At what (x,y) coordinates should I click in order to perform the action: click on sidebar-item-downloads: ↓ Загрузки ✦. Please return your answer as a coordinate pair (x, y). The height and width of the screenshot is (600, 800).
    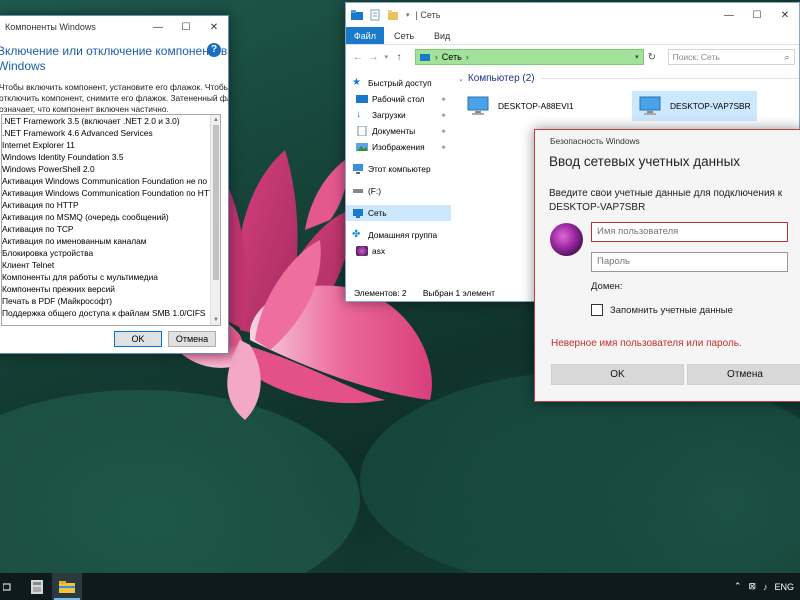
    Looking at the image, I should click on (398, 115).